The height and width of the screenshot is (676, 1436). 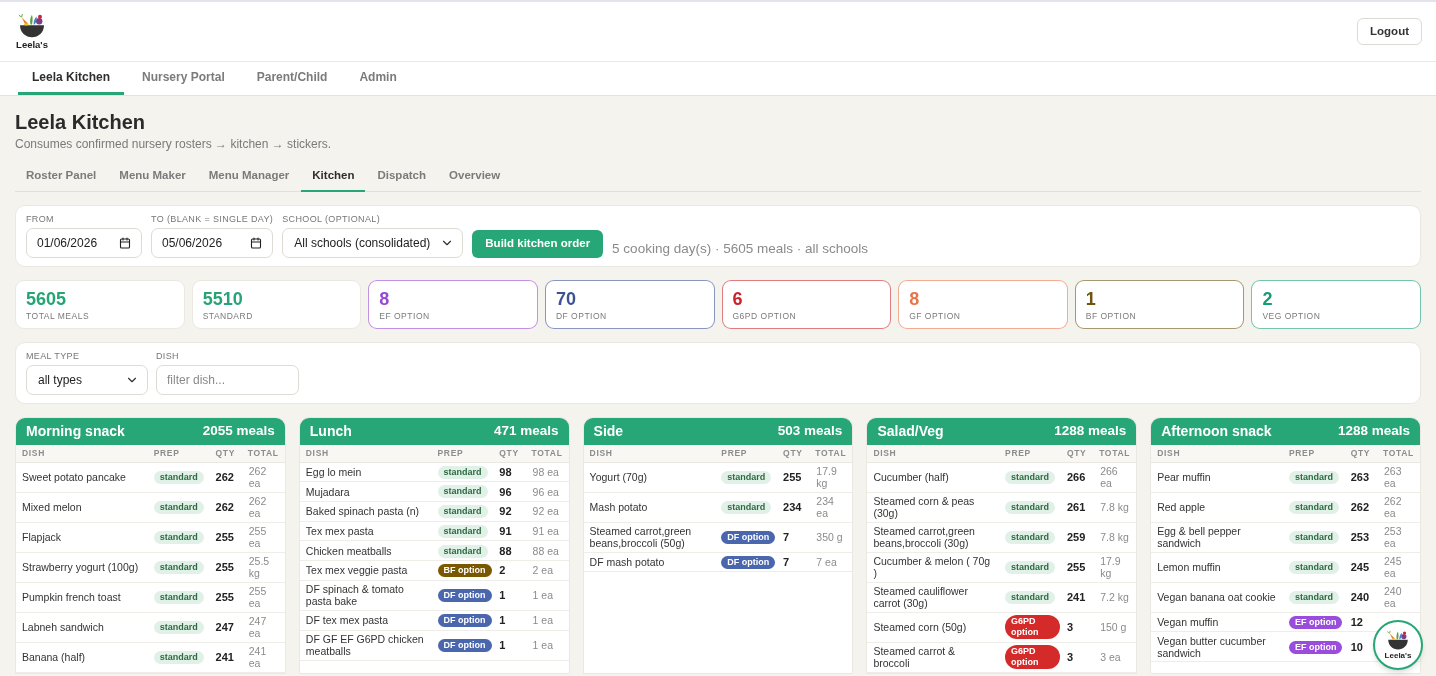 What do you see at coordinates (365, 620) in the screenshot?
I see `dish-cell: DF tex mex pasta` at bounding box center [365, 620].